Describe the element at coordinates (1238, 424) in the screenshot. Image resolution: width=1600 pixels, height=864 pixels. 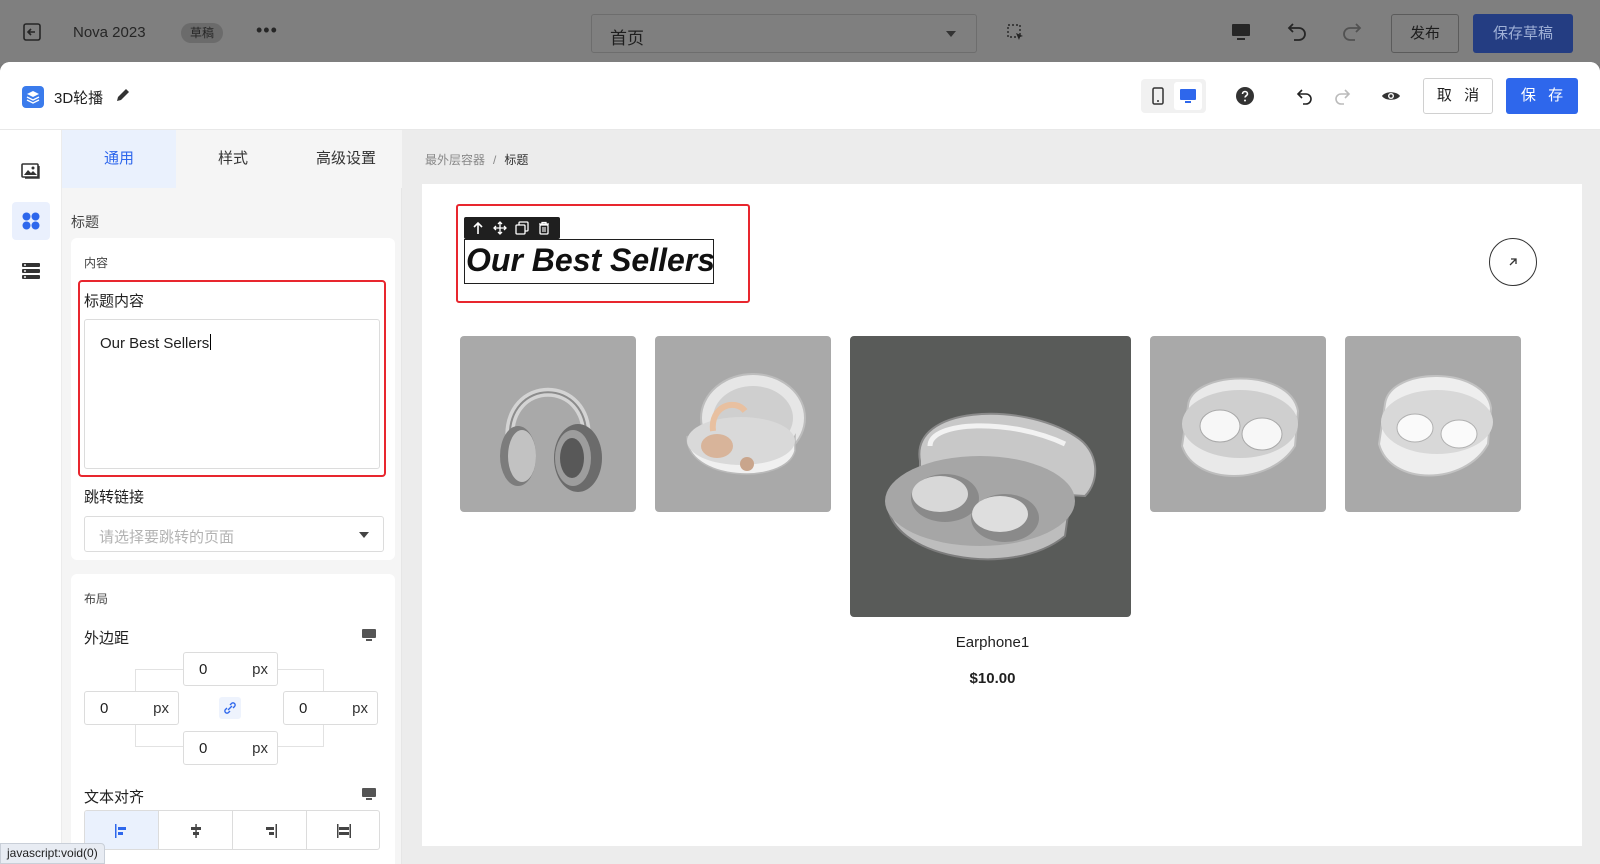
I see `product-card-earbuds-white` at that location.